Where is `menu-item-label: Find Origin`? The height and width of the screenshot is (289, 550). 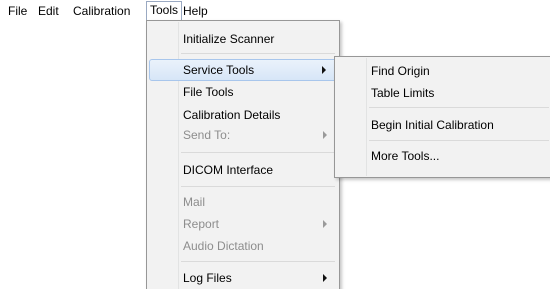
menu-item-label: Find Origin is located at coordinates (400, 71).